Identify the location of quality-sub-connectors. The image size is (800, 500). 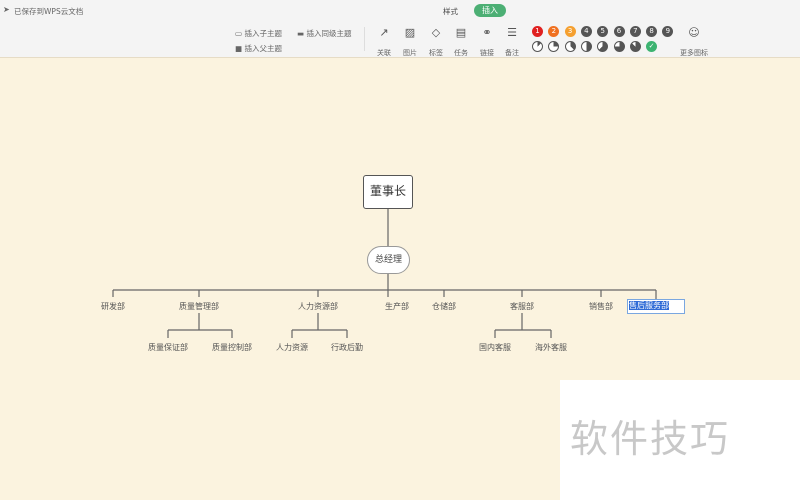
(200, 325).